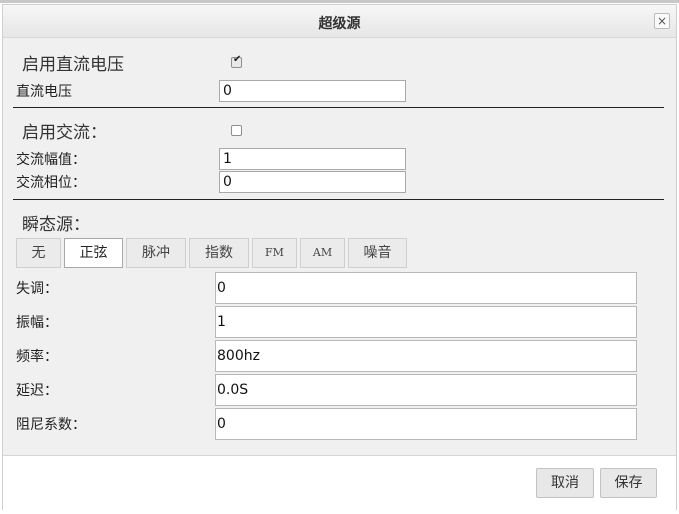  I want to click on close-button: ×, so click(662, 21).